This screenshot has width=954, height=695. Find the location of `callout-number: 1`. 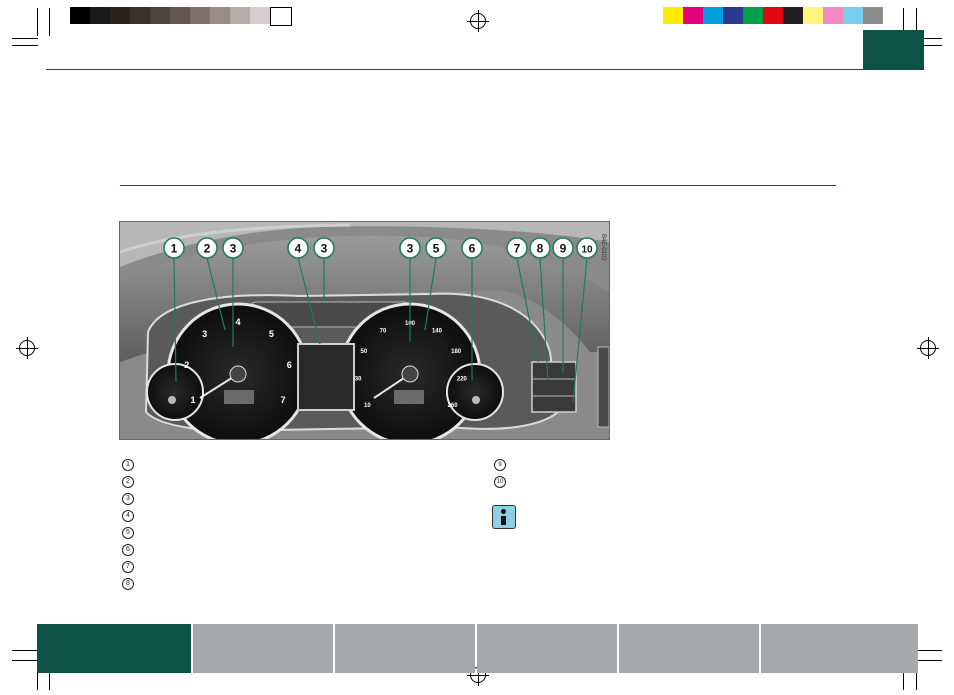

callout-number: 1 is located at coordinates (174, 249).